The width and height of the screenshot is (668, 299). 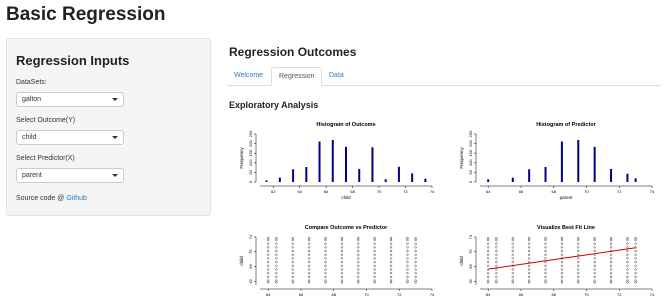 What do you see at coordinates (470, 251) in the screenshot?
I see `y-tick-label: 70` at bounding box center [470, 251].